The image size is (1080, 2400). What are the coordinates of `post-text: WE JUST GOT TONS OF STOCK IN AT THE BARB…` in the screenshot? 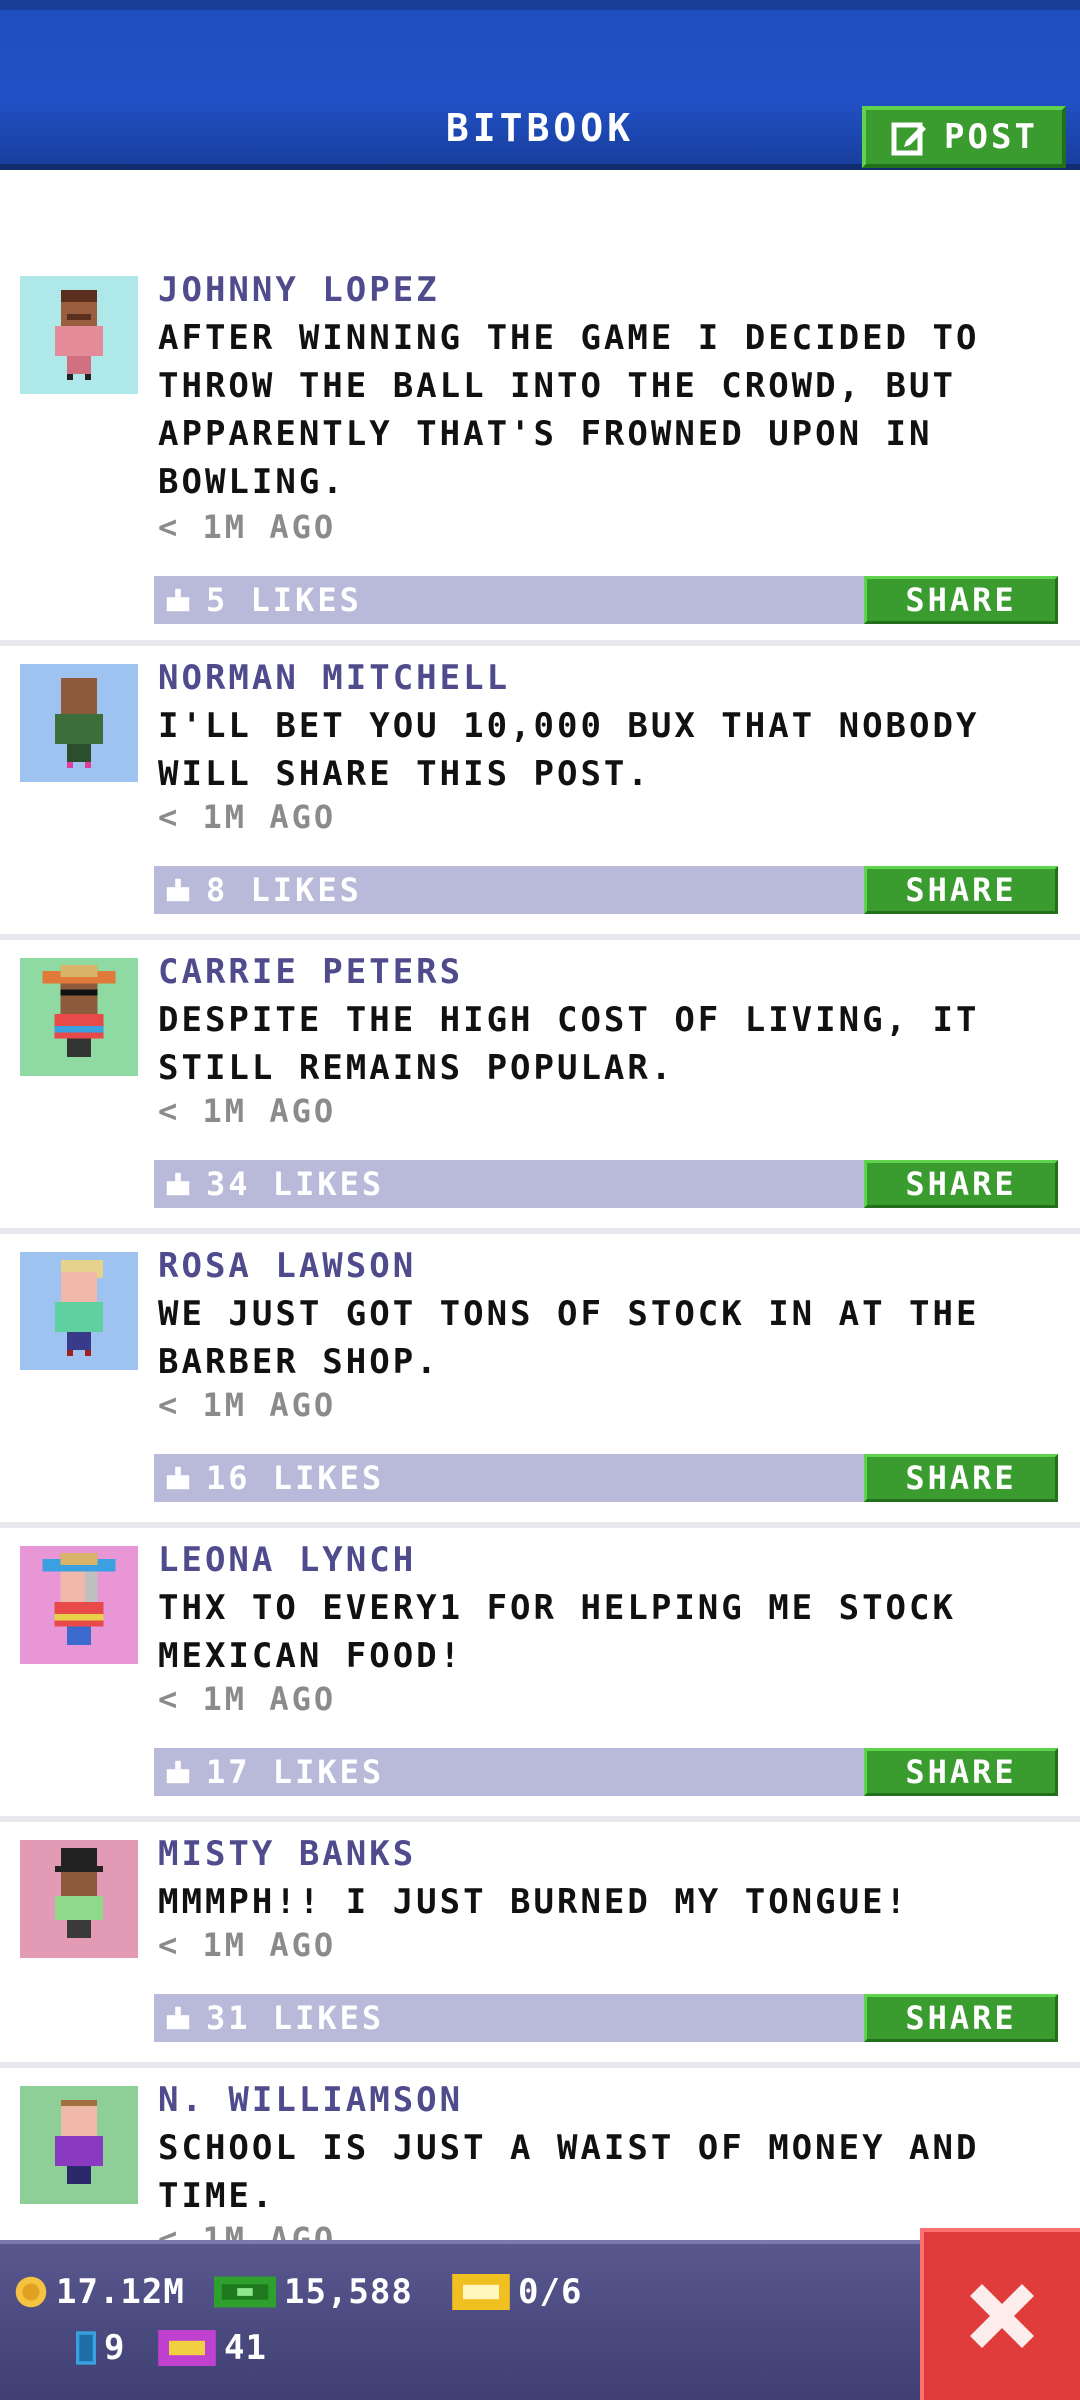 It's located at (569, 1338).